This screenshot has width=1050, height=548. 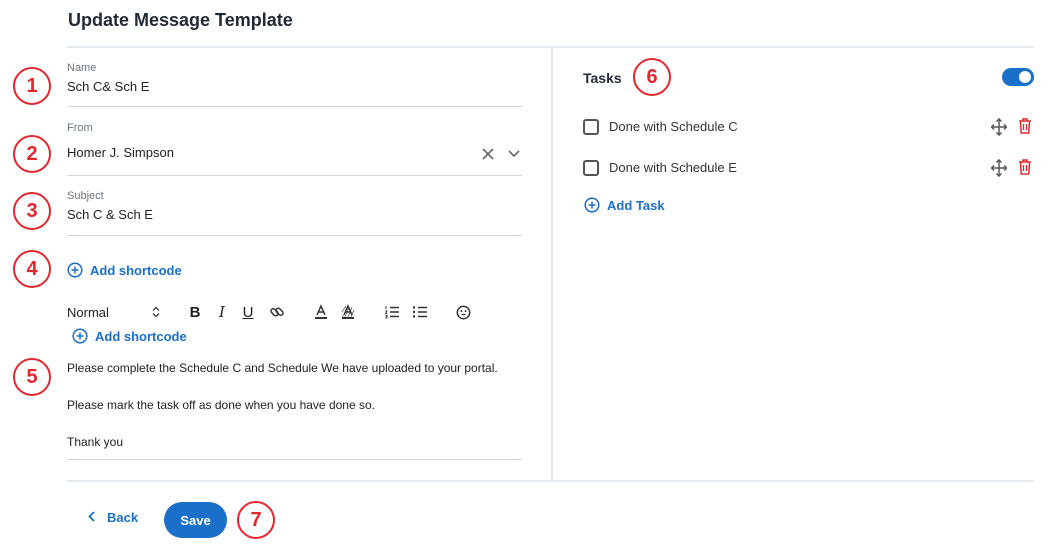 I want to click on format-select: Normal, so click(x=88, y=312).